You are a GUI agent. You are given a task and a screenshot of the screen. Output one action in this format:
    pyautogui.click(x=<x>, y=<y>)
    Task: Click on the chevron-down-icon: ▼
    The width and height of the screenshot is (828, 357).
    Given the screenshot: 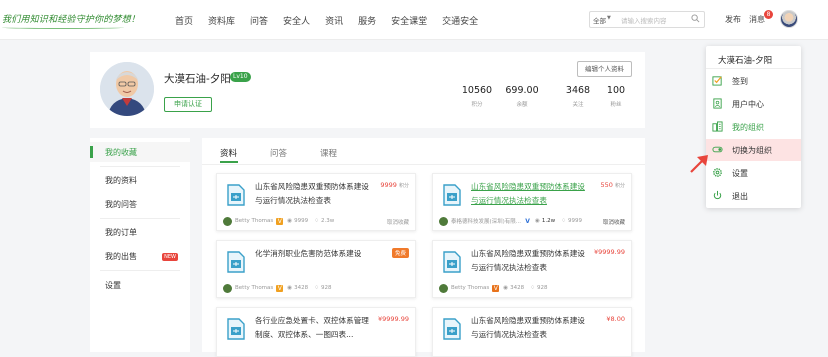 What is the action you would take?
    pyautogui.click(x=609, y=18)
    